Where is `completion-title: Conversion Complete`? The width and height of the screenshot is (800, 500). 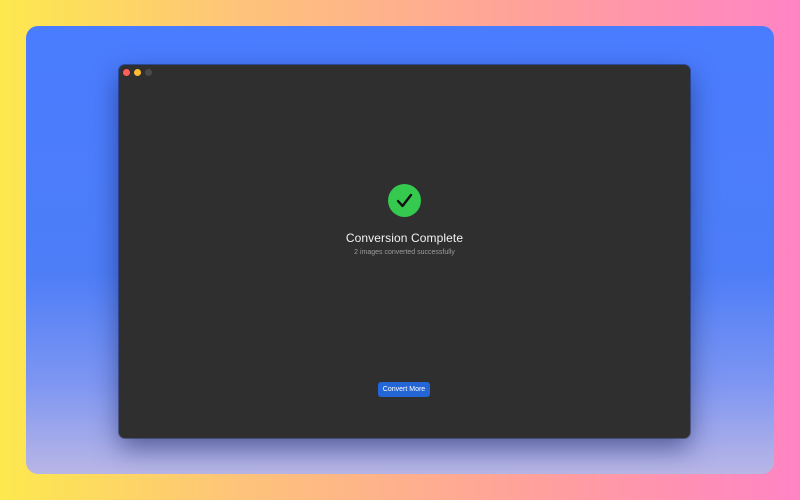
completion-title: Conversion Complete is located at coordinates (404, 238).